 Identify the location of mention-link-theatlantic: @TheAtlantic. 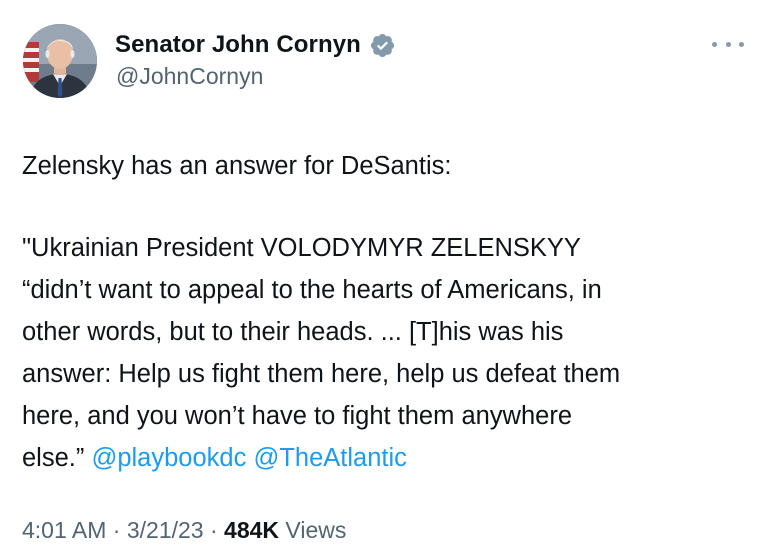
(329, 458).